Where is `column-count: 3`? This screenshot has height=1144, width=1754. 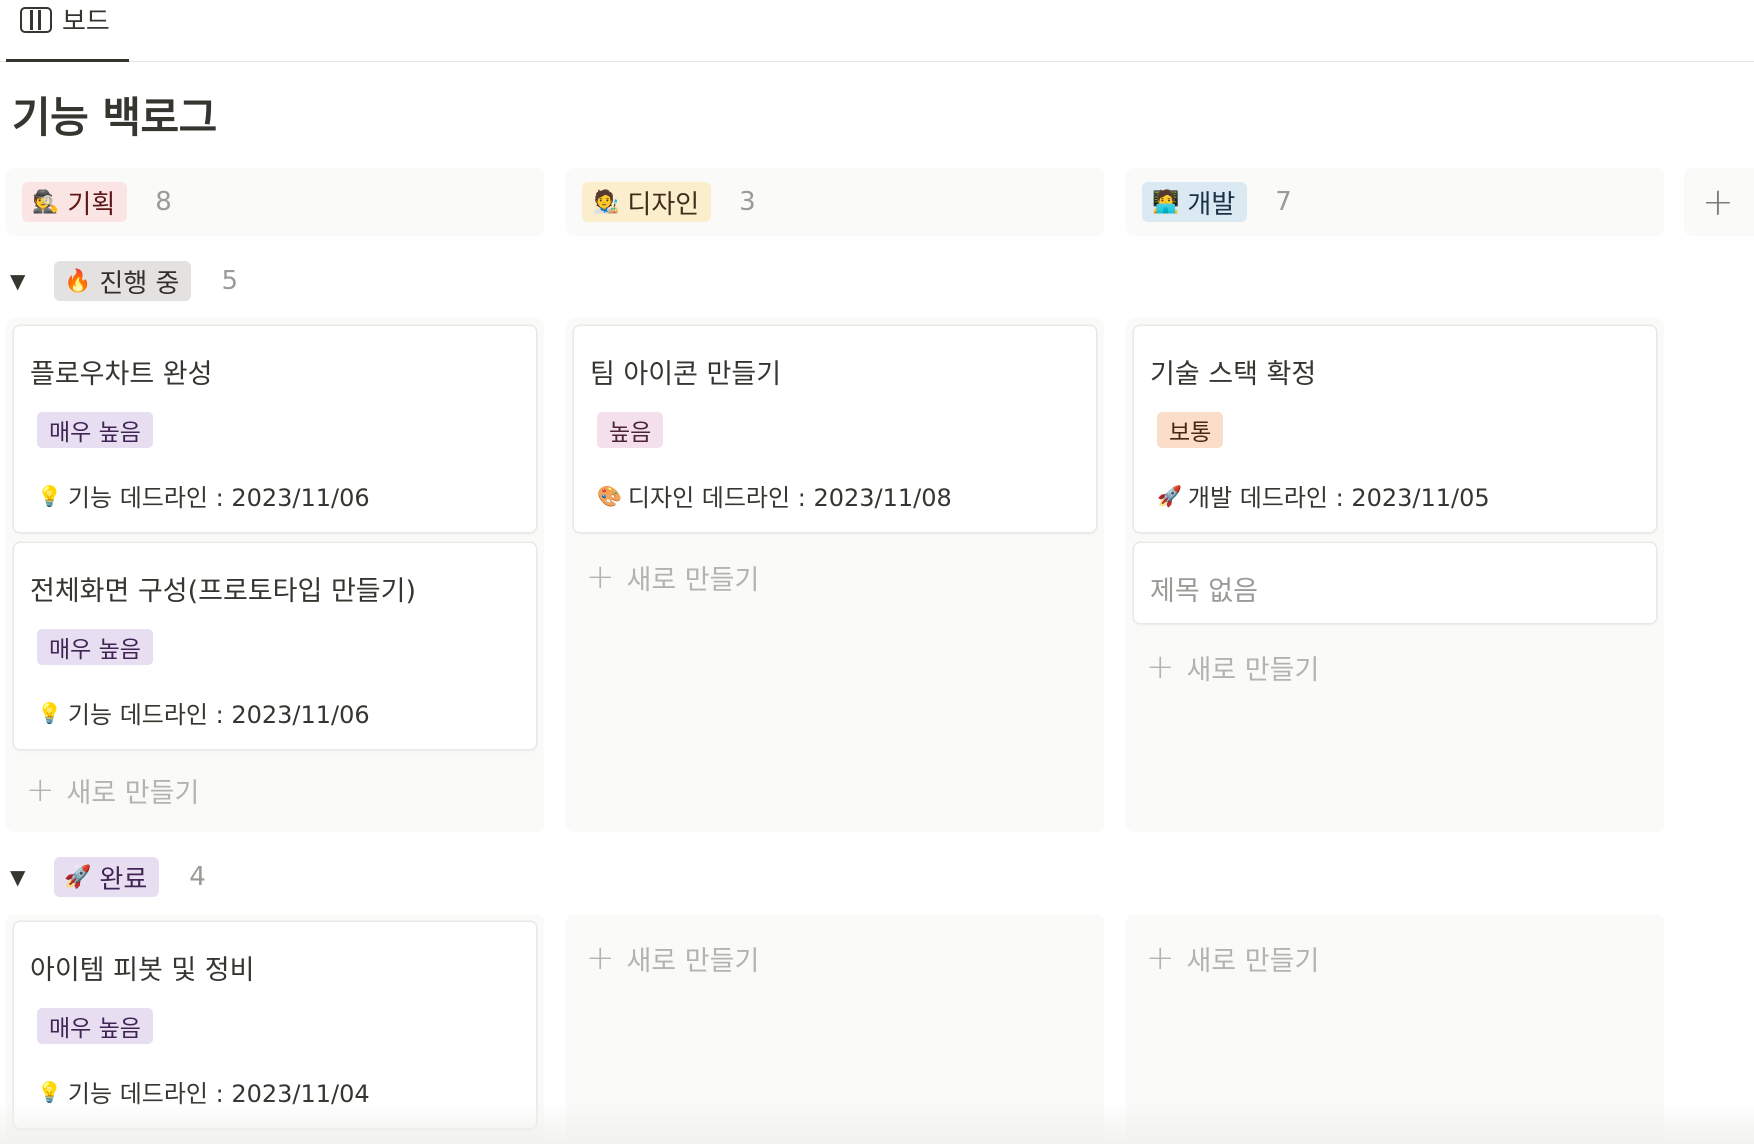
column-count: 3 is located at coordinates (747, 202).